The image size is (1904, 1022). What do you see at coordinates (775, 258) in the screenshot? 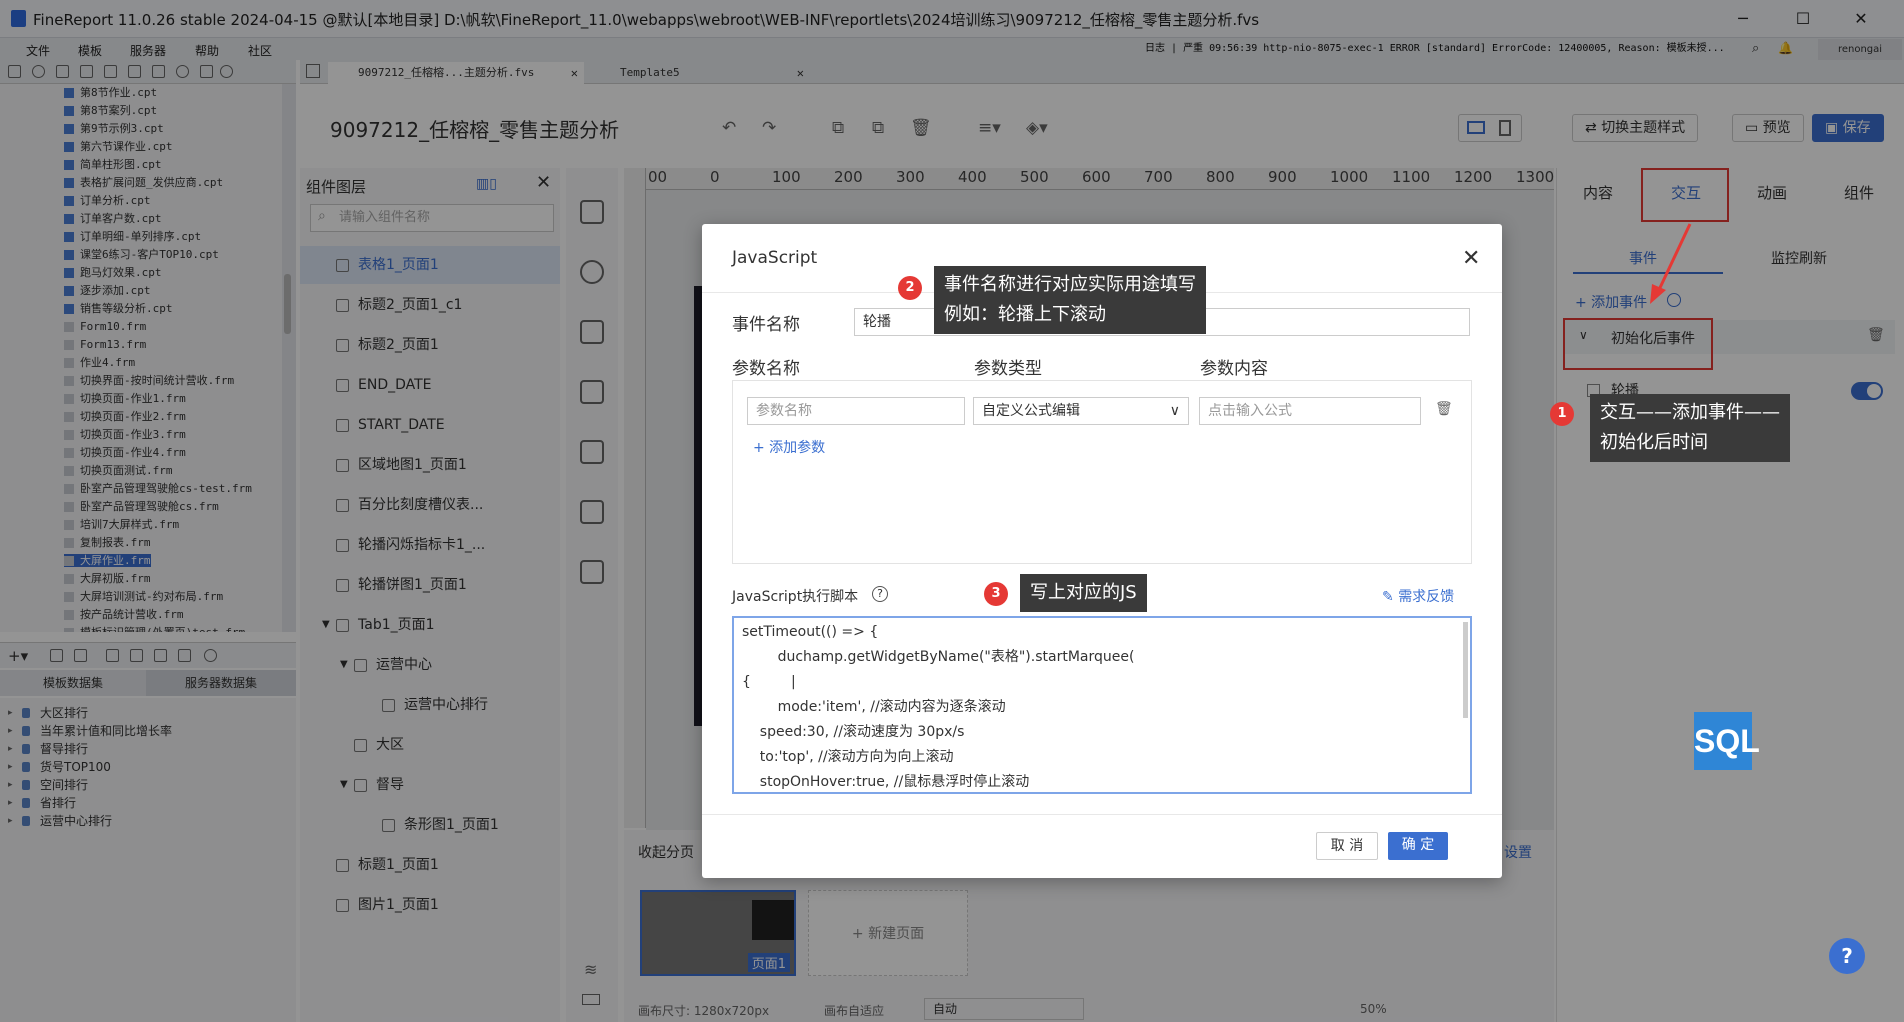
I see `dialog-title: JavaScript` at bounding box center [775, 258].